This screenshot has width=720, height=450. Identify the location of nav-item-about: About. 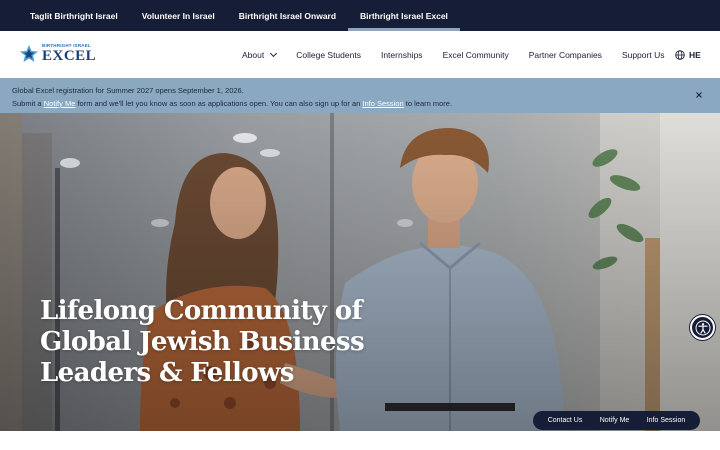
(260, 54).